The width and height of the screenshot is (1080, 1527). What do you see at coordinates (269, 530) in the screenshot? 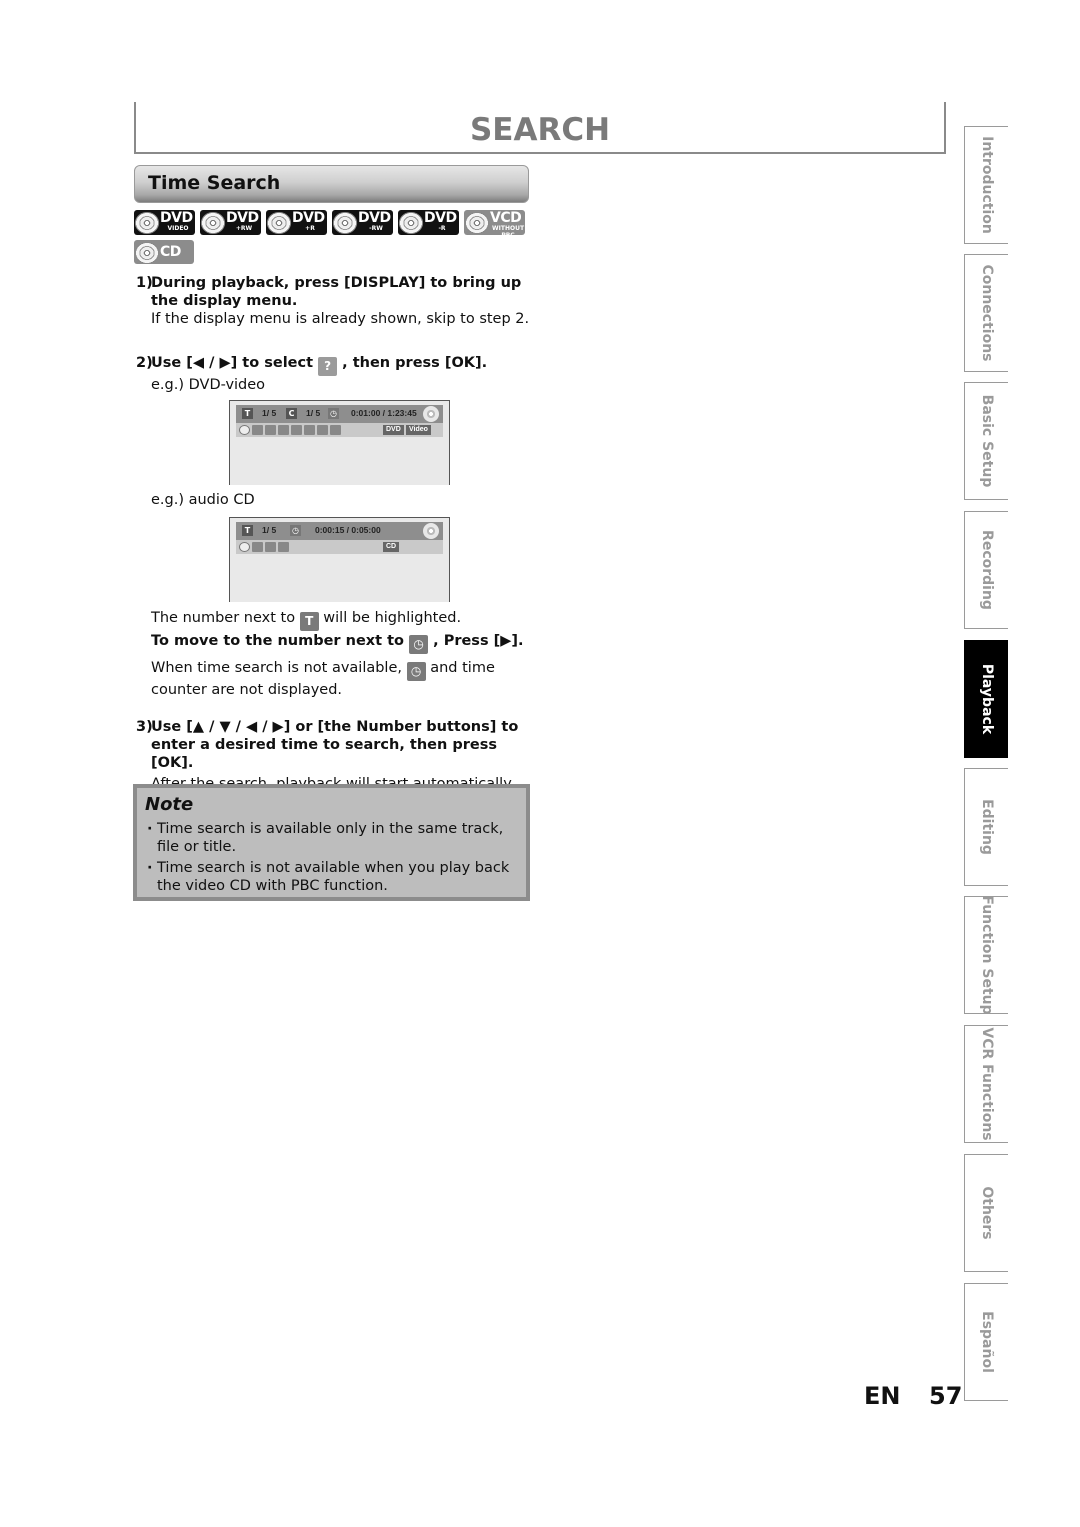
I see `track-value: 1/ 5` at bounding box center [269, 530].